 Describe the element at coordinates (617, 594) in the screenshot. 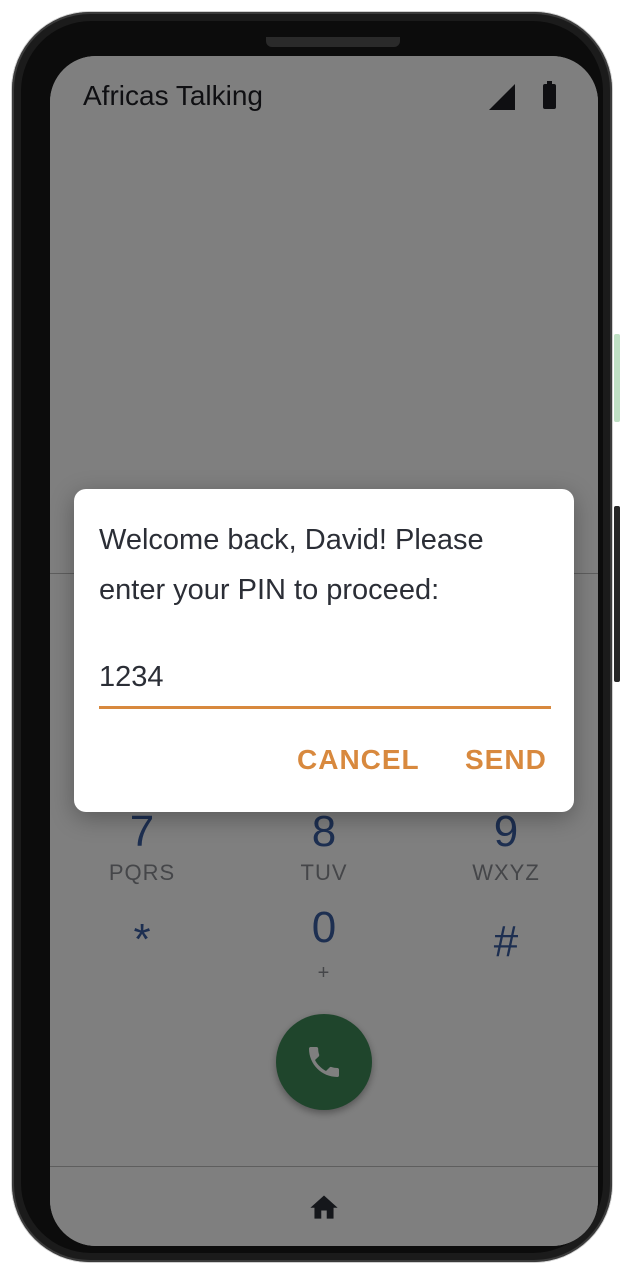

I see `volume-button` at that location.